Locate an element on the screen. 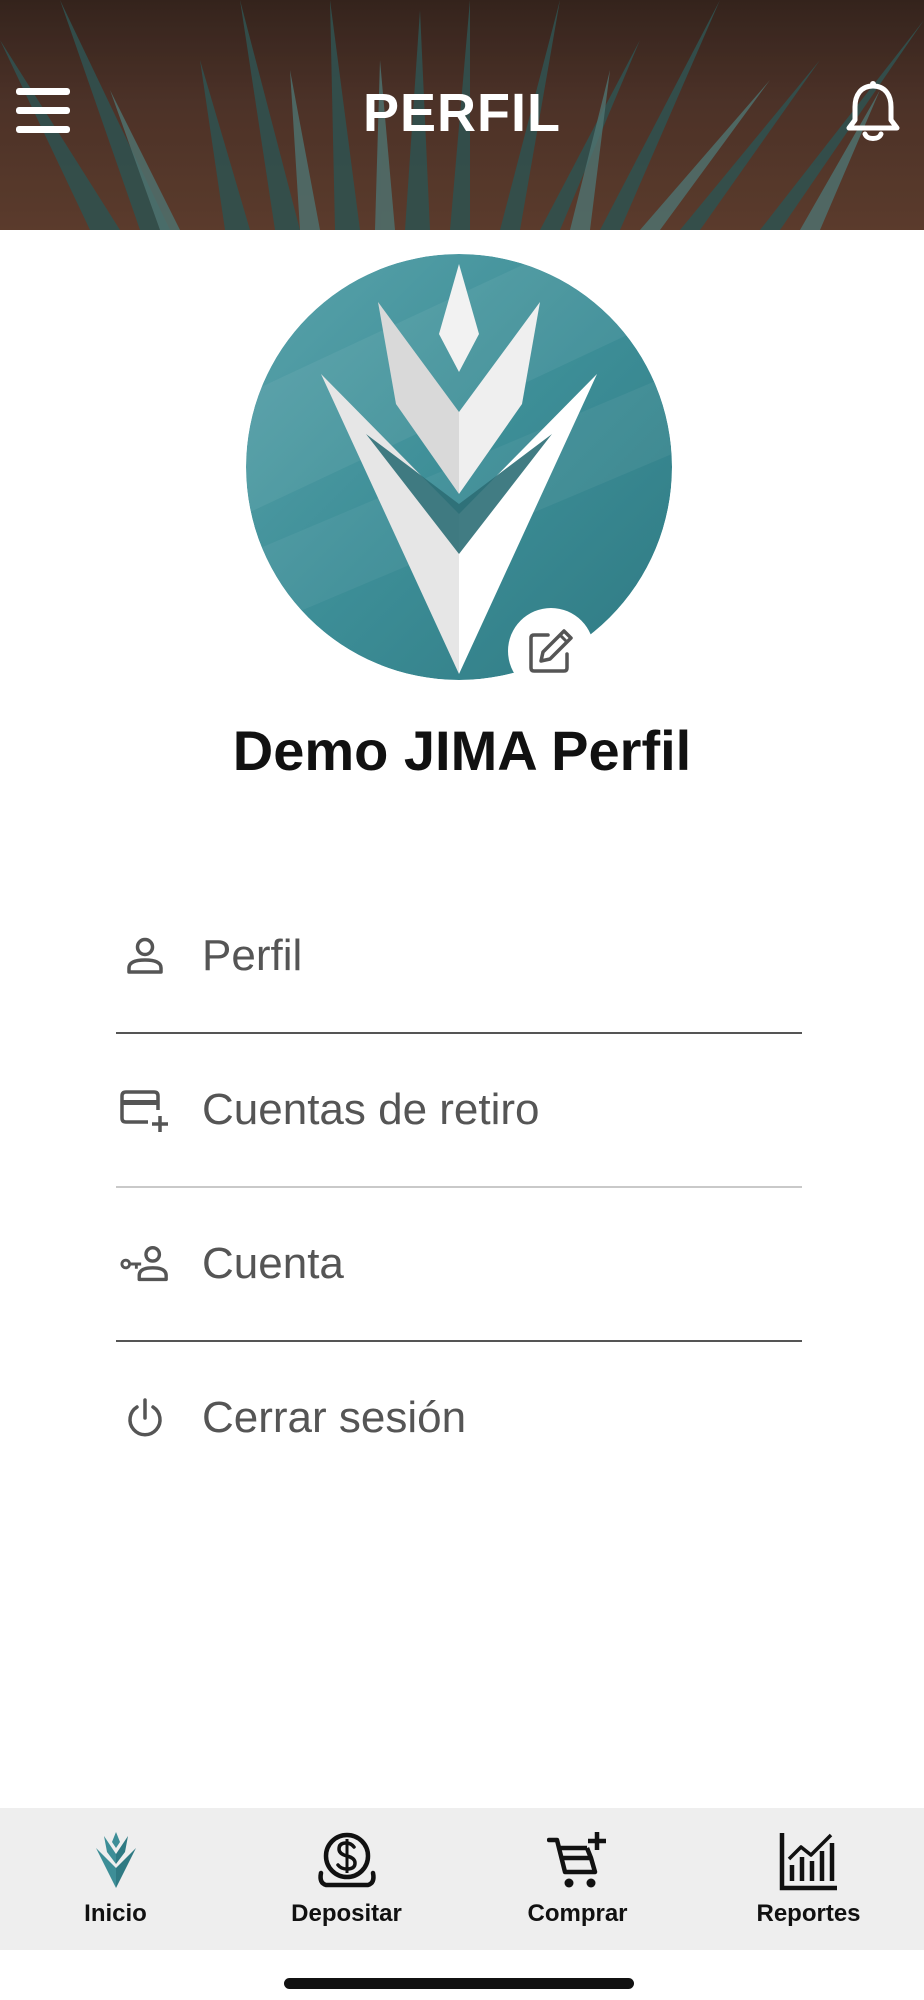 The height and width of the screenshot is (2000, 924). nav-item-comprar: Comprar is located at coordinates (577, 1879).